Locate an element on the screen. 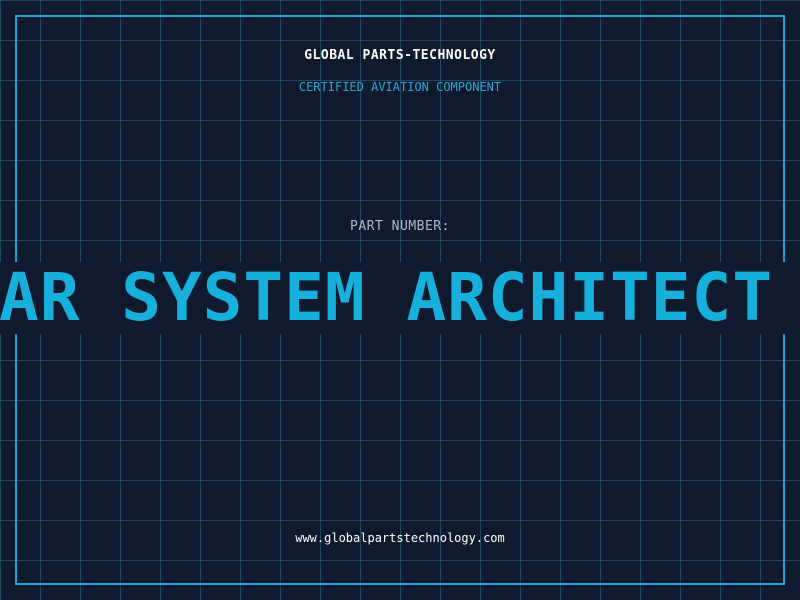 This screenshot has width=800, height=600. part-number-label: PART NUMBER: is located at coordinates (400, 226).